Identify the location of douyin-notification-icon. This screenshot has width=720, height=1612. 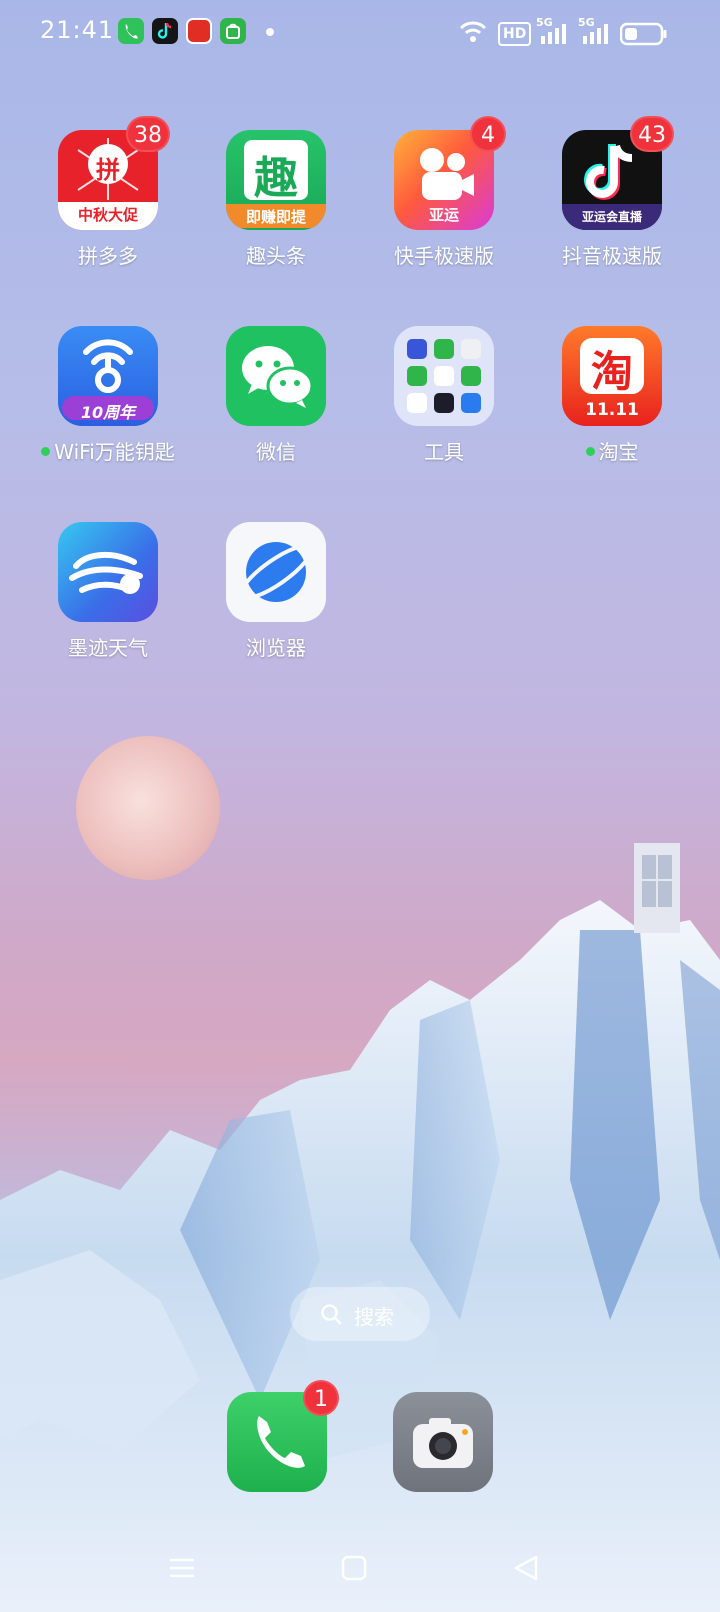
(165, 31).